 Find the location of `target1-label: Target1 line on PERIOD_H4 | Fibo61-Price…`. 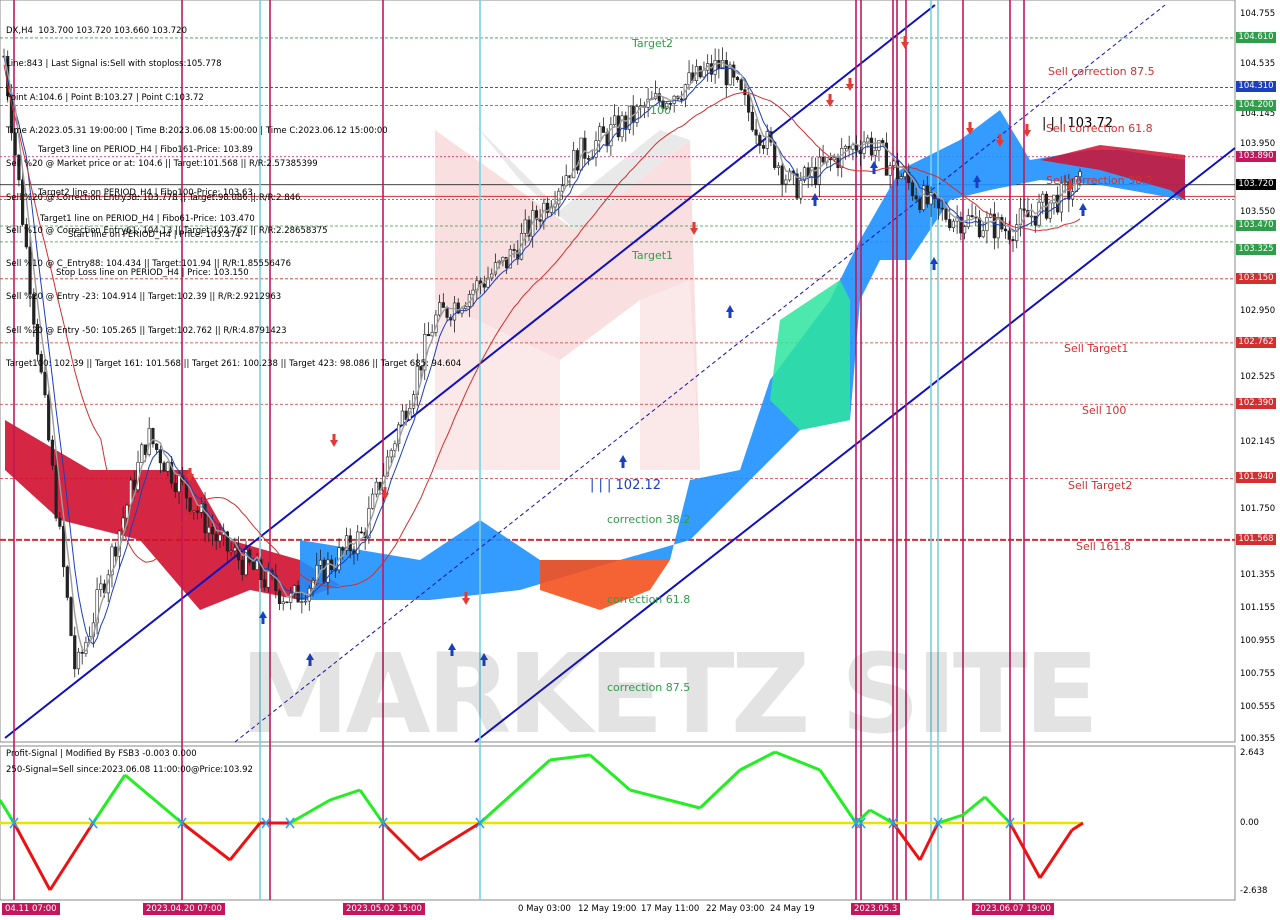

target1-label: Target1 line on PERIOD_H4 | Fibo61-Price… is located at coordinates (147, 219).